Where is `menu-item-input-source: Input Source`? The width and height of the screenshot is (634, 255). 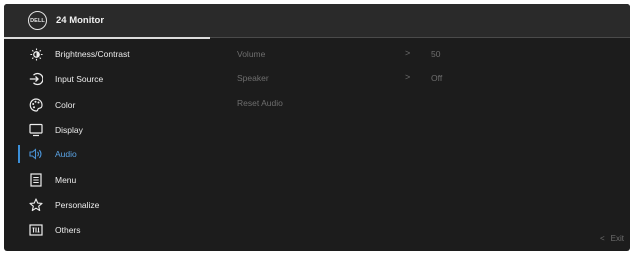
menu-item-input-source: Input Source is located at coordinates (114, 79).